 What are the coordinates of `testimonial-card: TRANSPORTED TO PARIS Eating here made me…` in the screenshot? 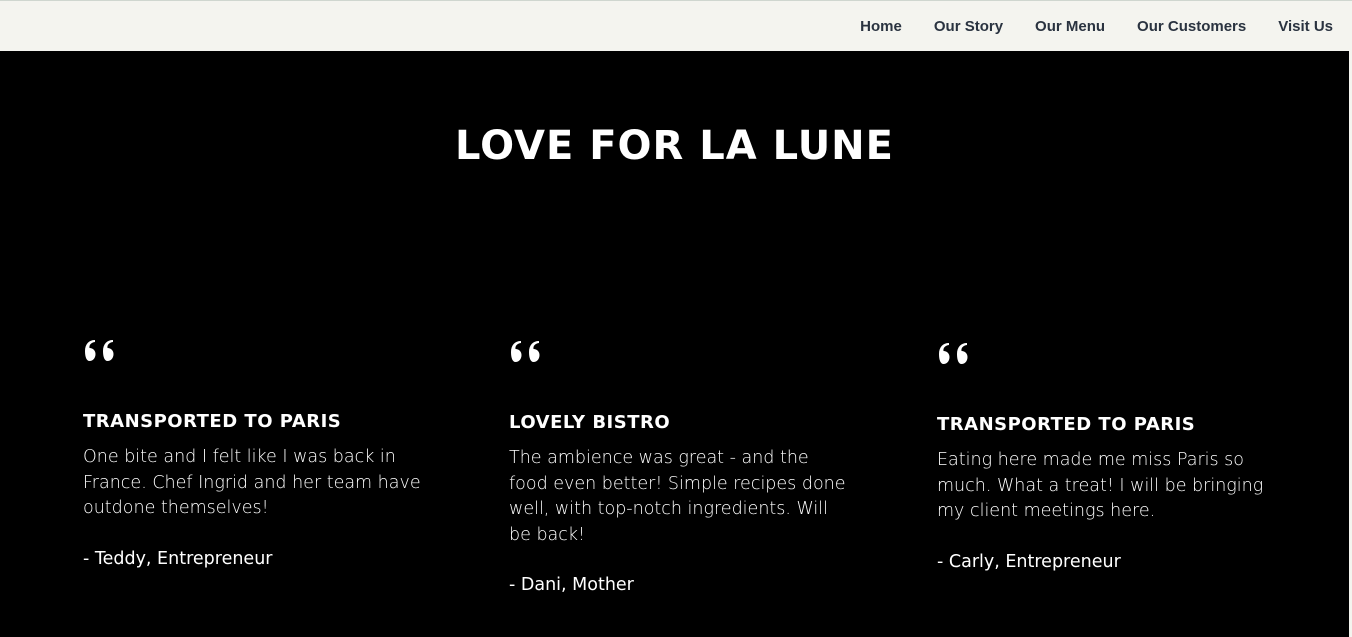 It's located at (1107, 458).